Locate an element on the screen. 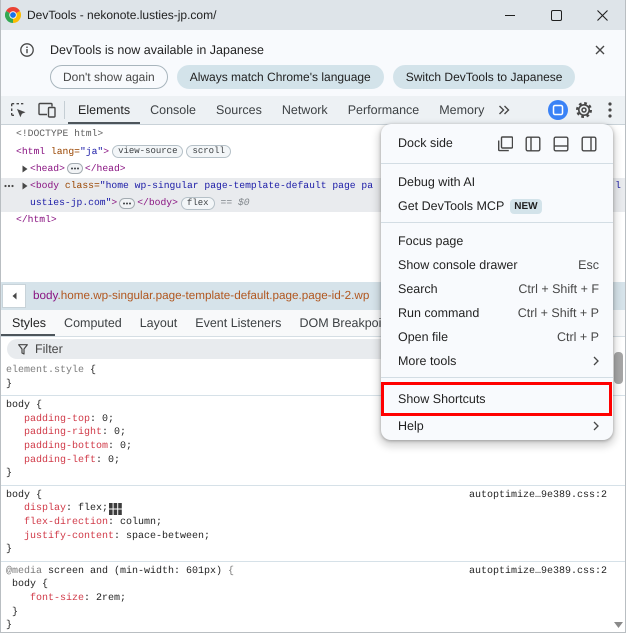 The height and width of the screenshot is (633, 626). markup-text: </head> is located at coordinates (105, 169).